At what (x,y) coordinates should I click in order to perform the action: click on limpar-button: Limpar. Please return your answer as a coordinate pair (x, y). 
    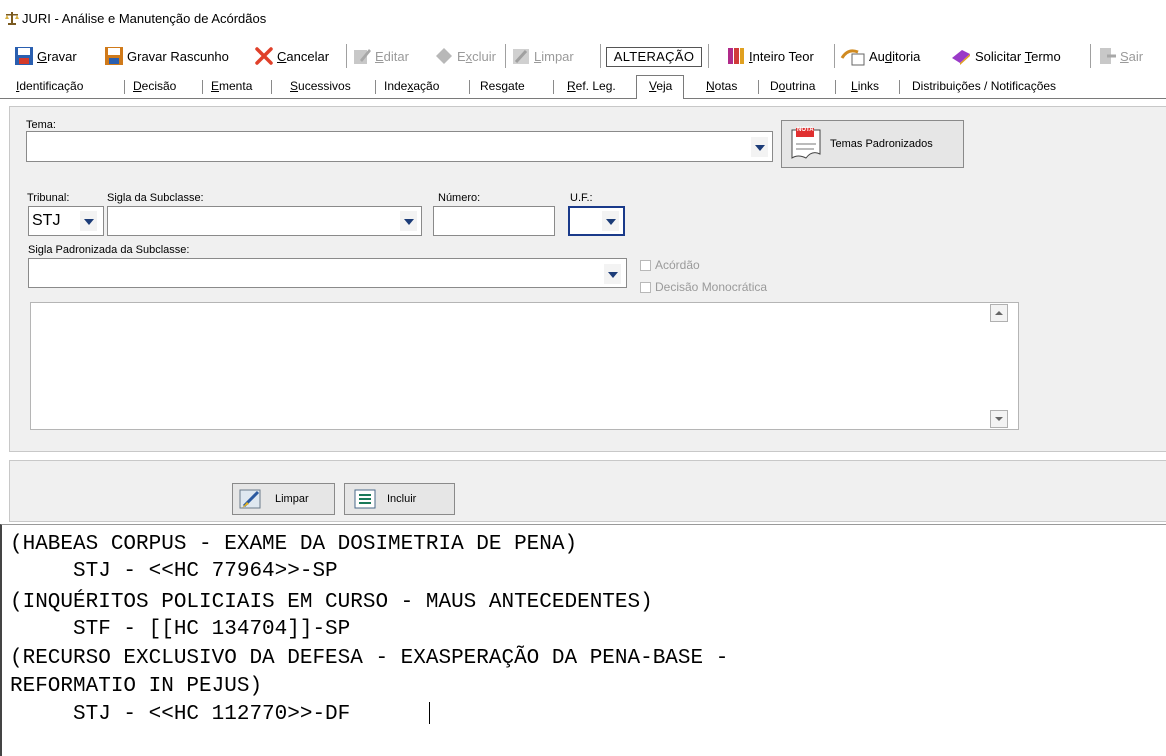
    Looking at the image, I should click on (283, 499).